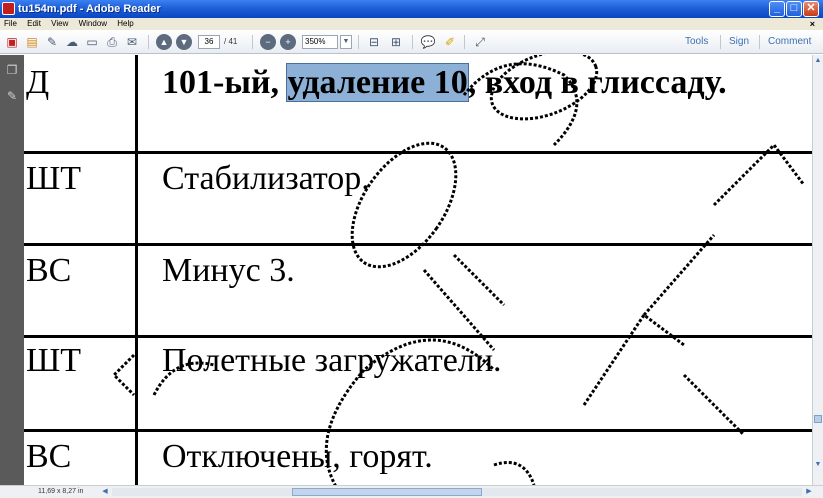 The image size is (823, 498). I want to click on scroll-left-icon: ◀, so click(105, 492).